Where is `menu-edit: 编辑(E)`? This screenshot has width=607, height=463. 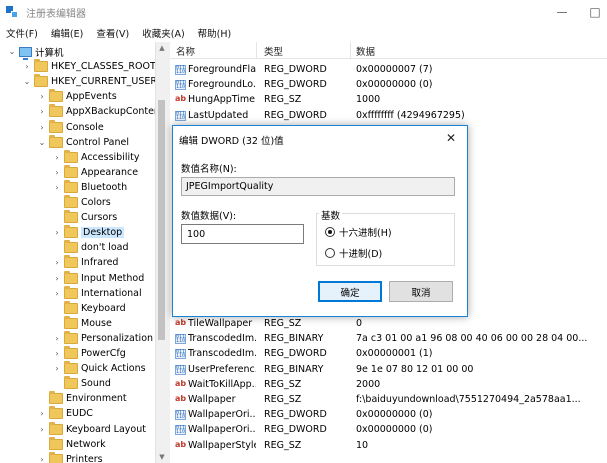 menu-edit: 编辑(E) is located at coordinates (67, 33).